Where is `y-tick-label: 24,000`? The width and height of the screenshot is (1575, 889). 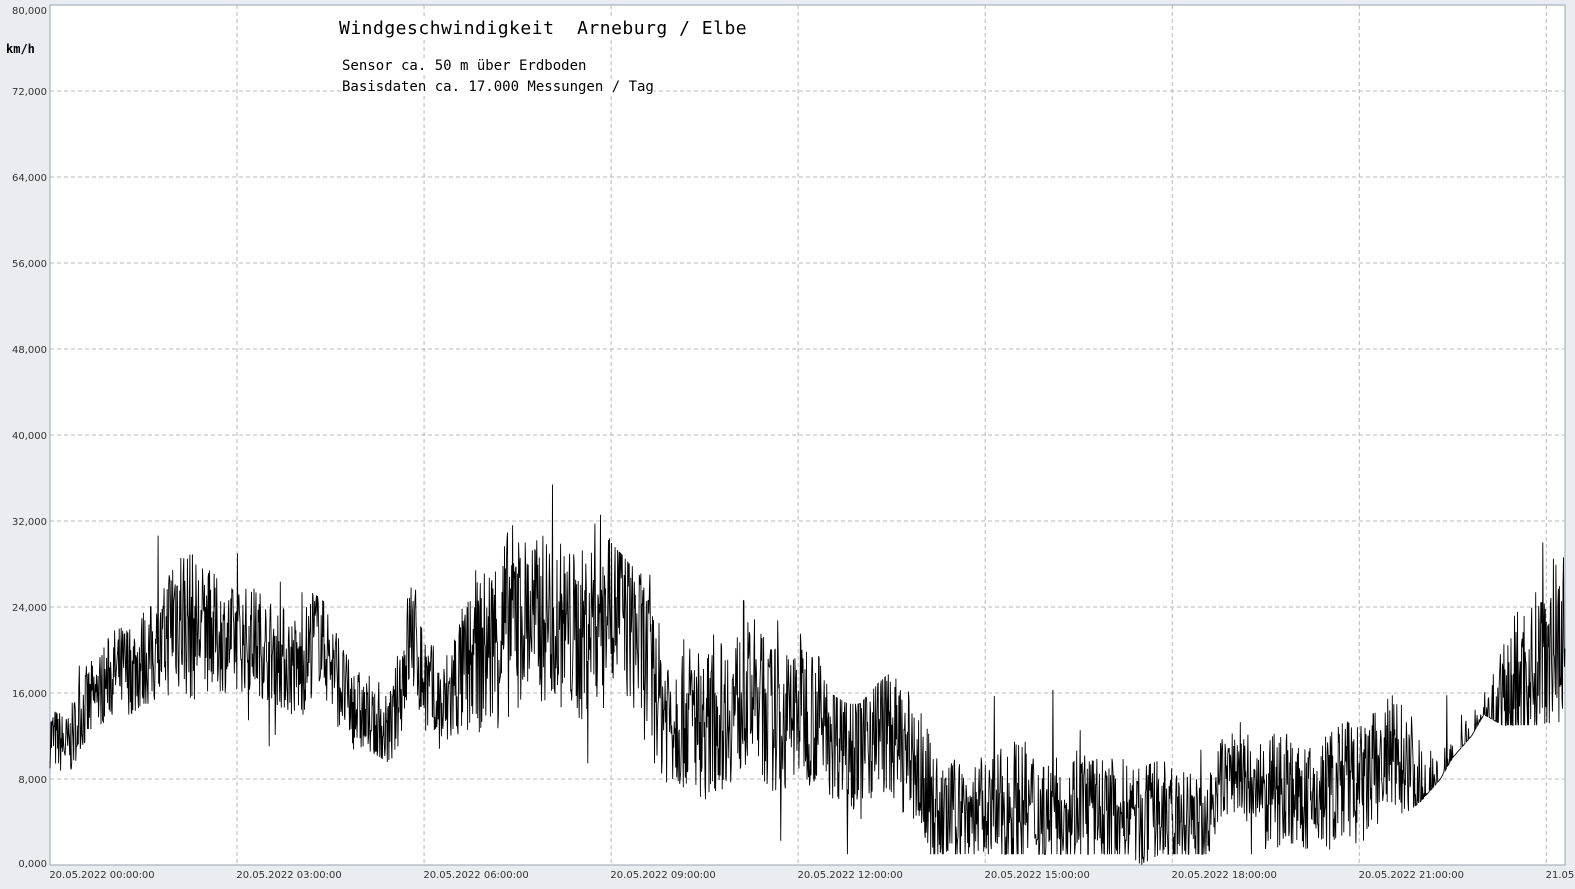 y-tick-label: 24,000 is located at coordinates (29, 608).